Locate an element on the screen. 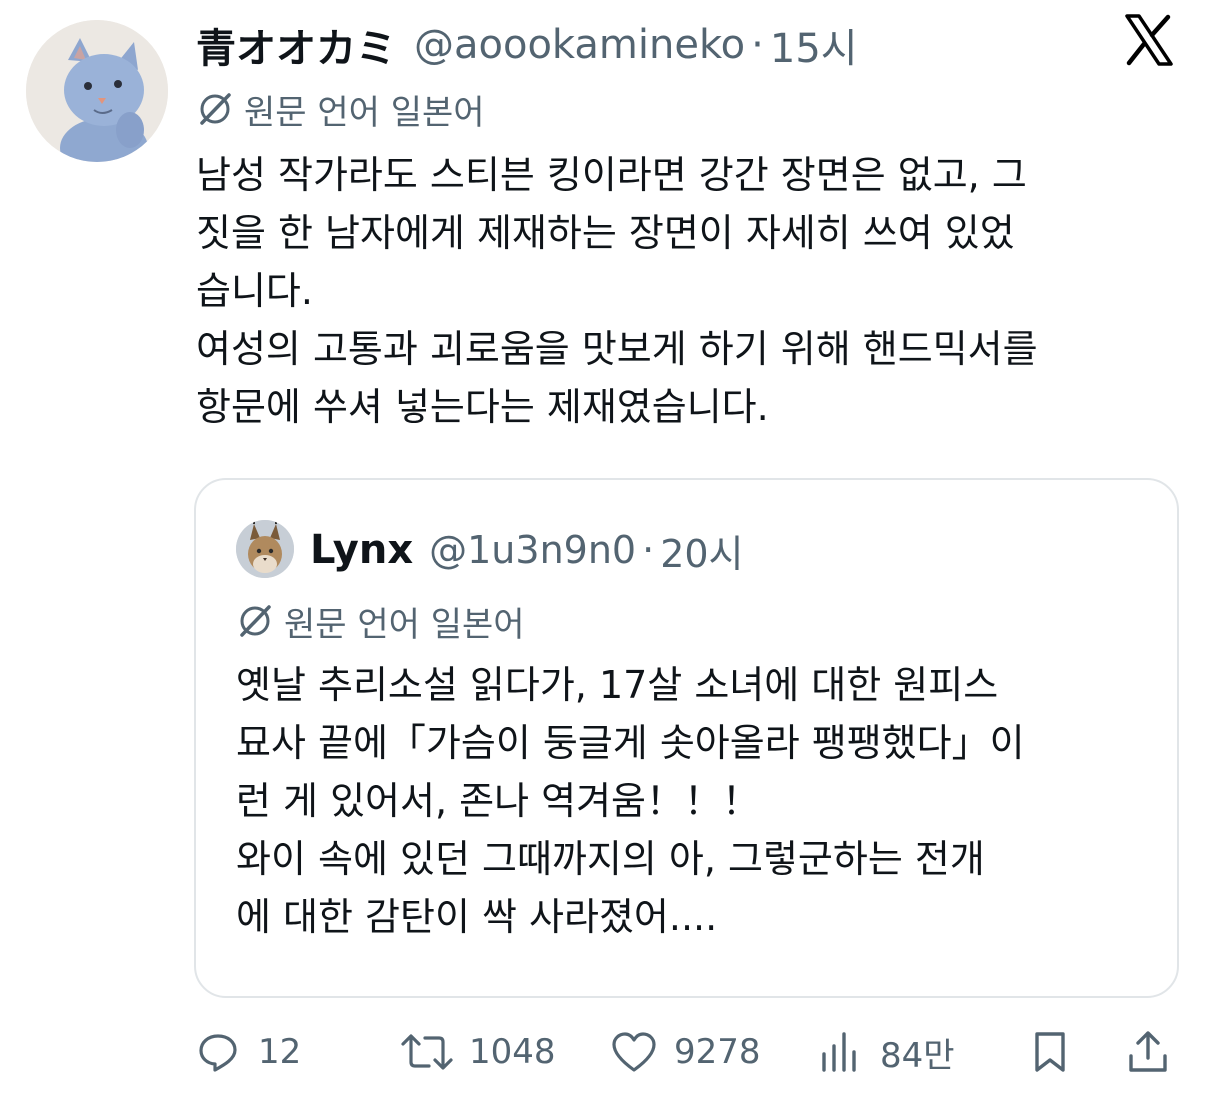  reply-button: 12 is located at coordinates (248, 1052).